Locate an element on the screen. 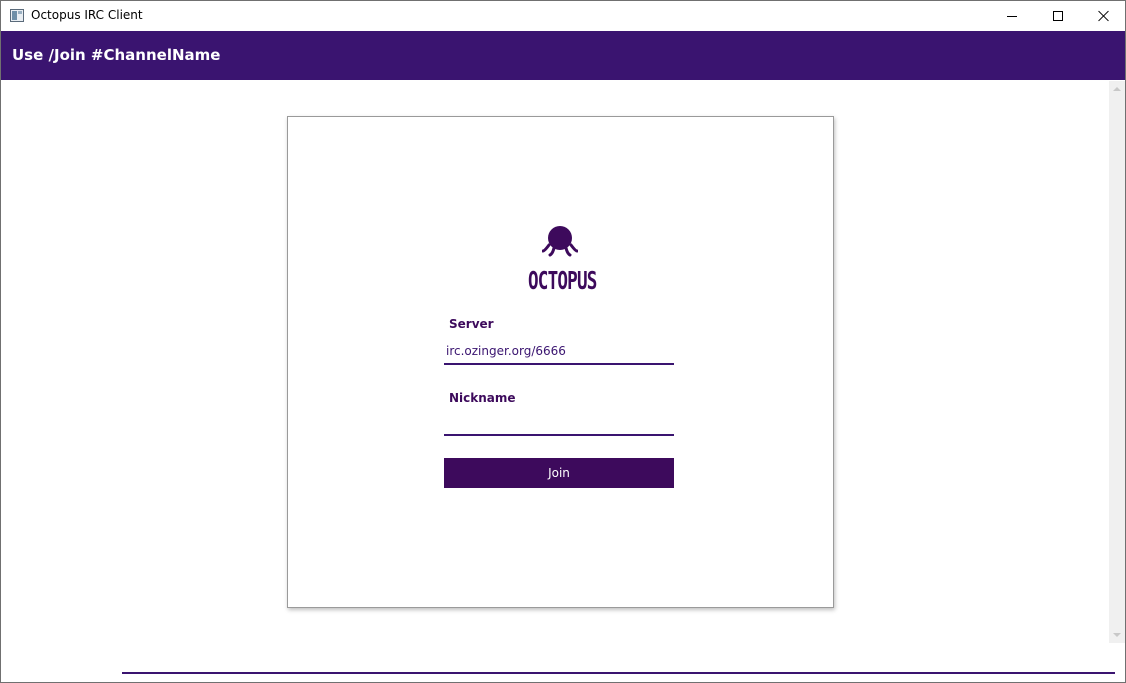  message-input is located at coordinates (618, 664).